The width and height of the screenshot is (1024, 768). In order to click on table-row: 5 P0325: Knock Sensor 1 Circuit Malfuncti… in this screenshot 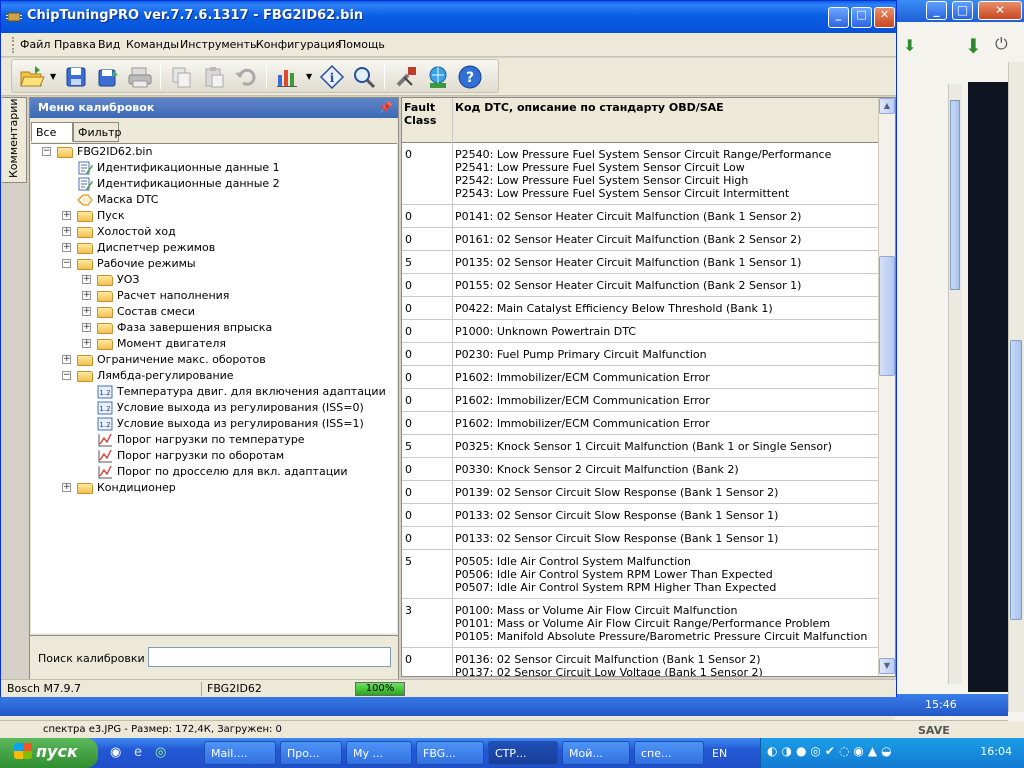, I will do `click(640, 446)`.